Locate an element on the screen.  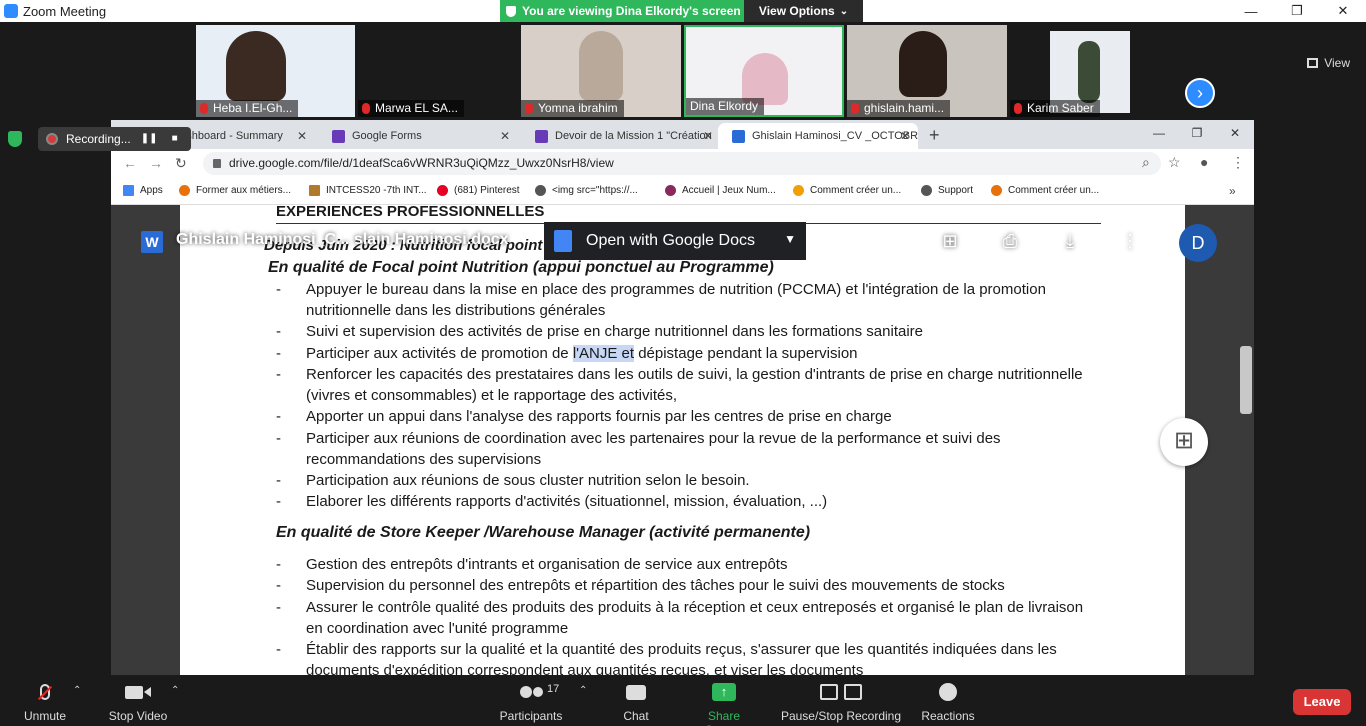
browser-tab-active: Ghislain Haminosi_CV _OCTOBRE ✕ is located at coordinates (818, 136).